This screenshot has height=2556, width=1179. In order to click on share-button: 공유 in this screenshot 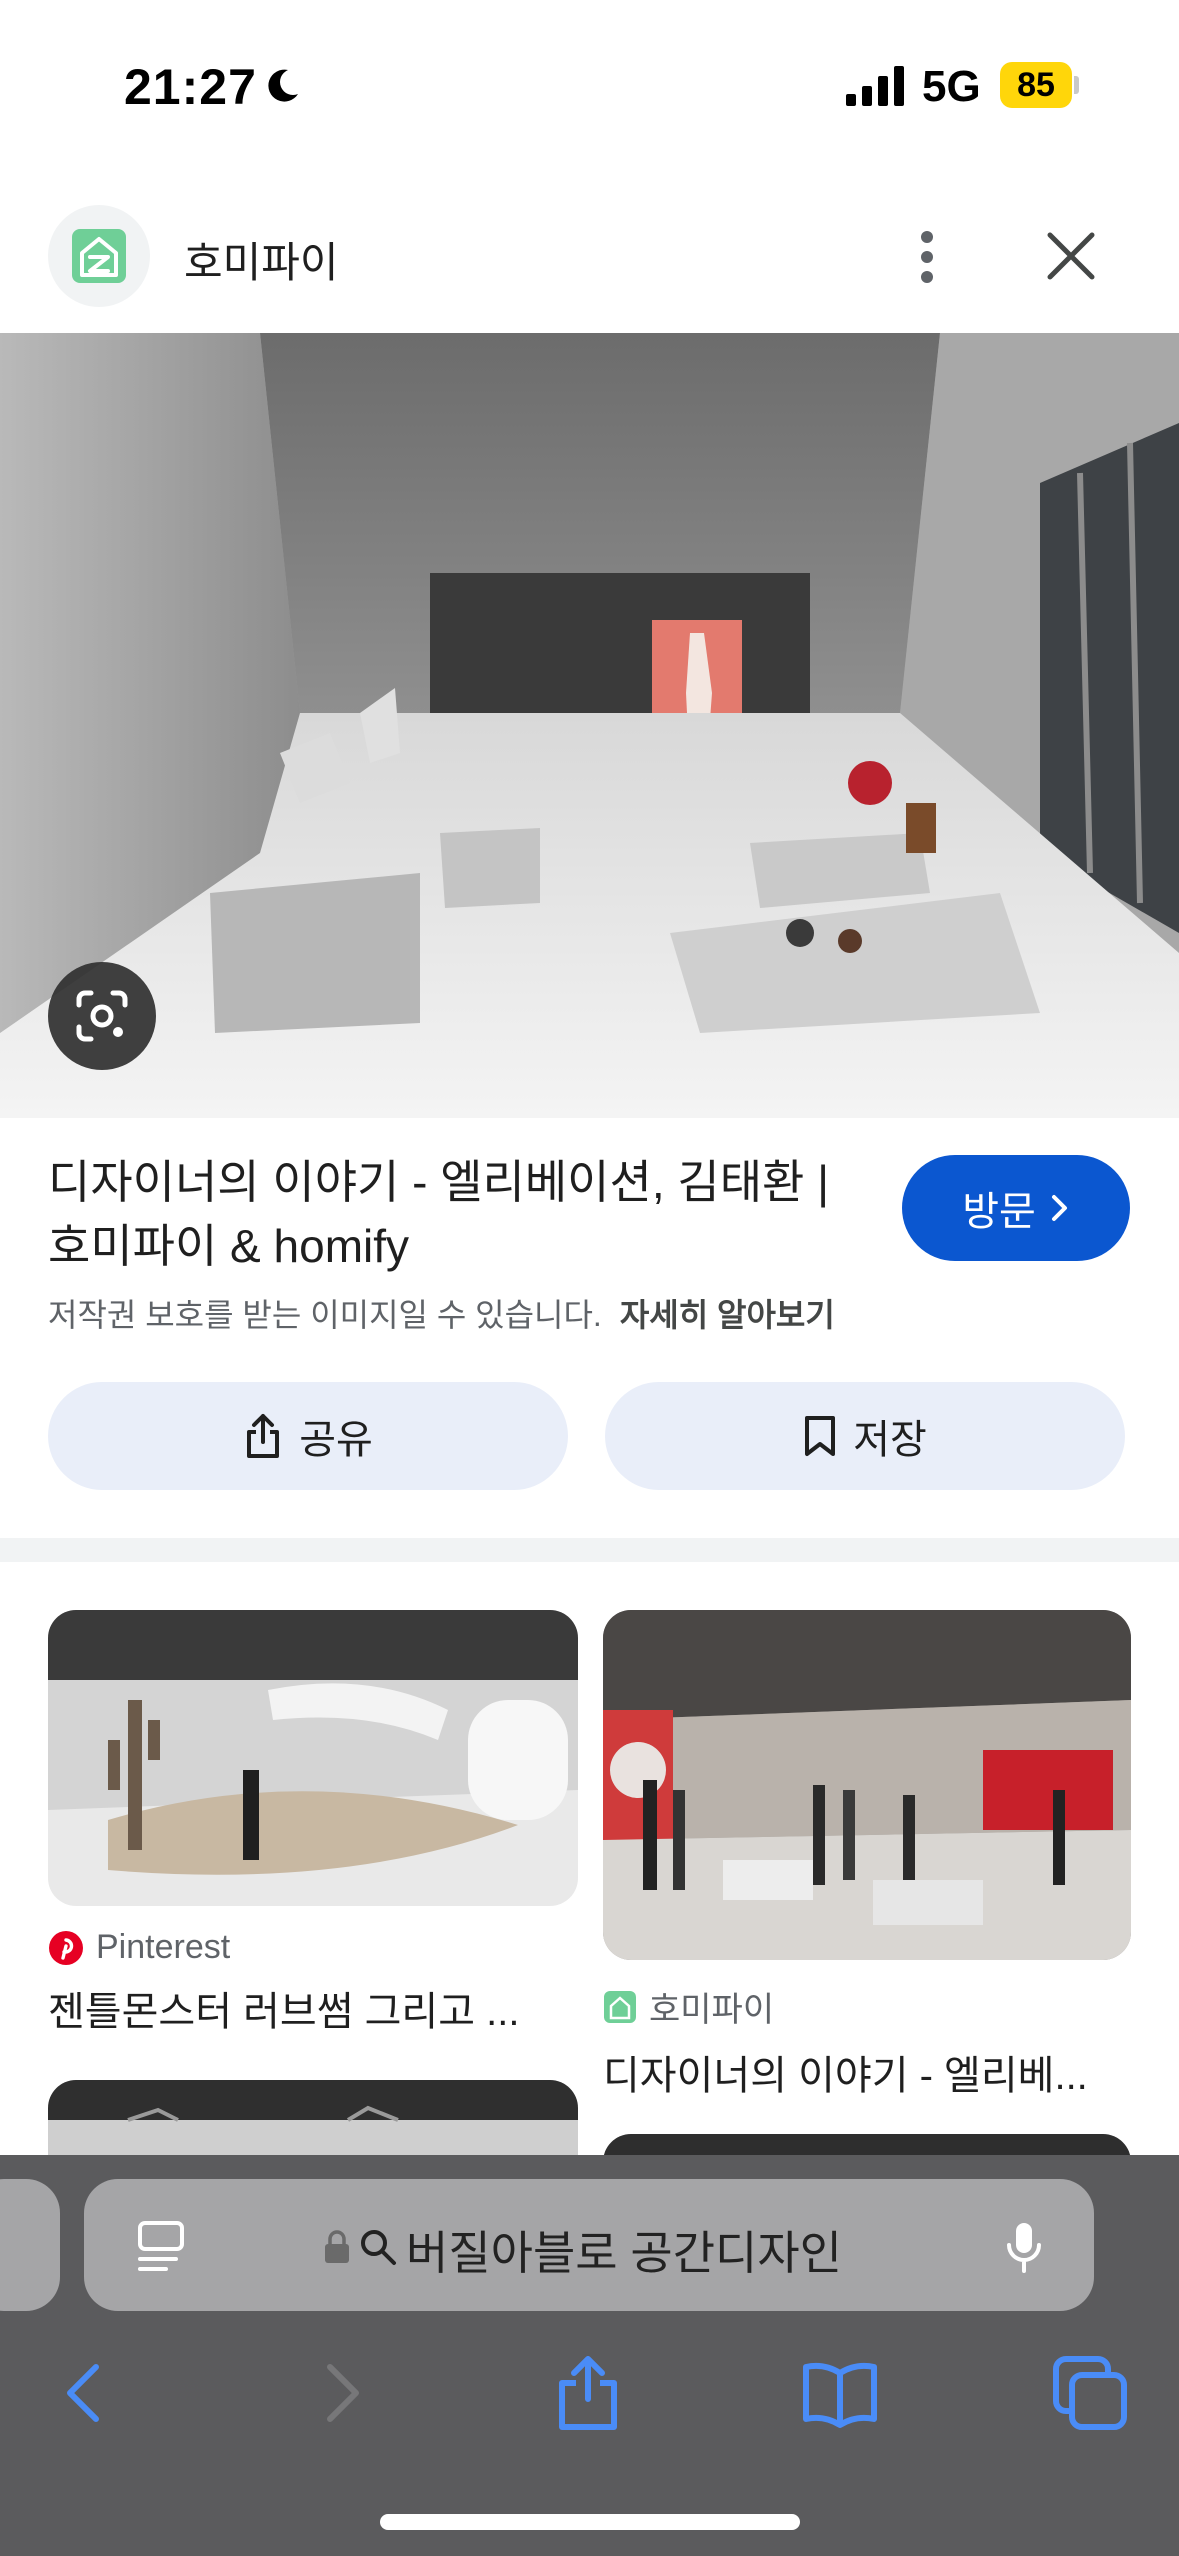, I will do `click(308, 1436)`.